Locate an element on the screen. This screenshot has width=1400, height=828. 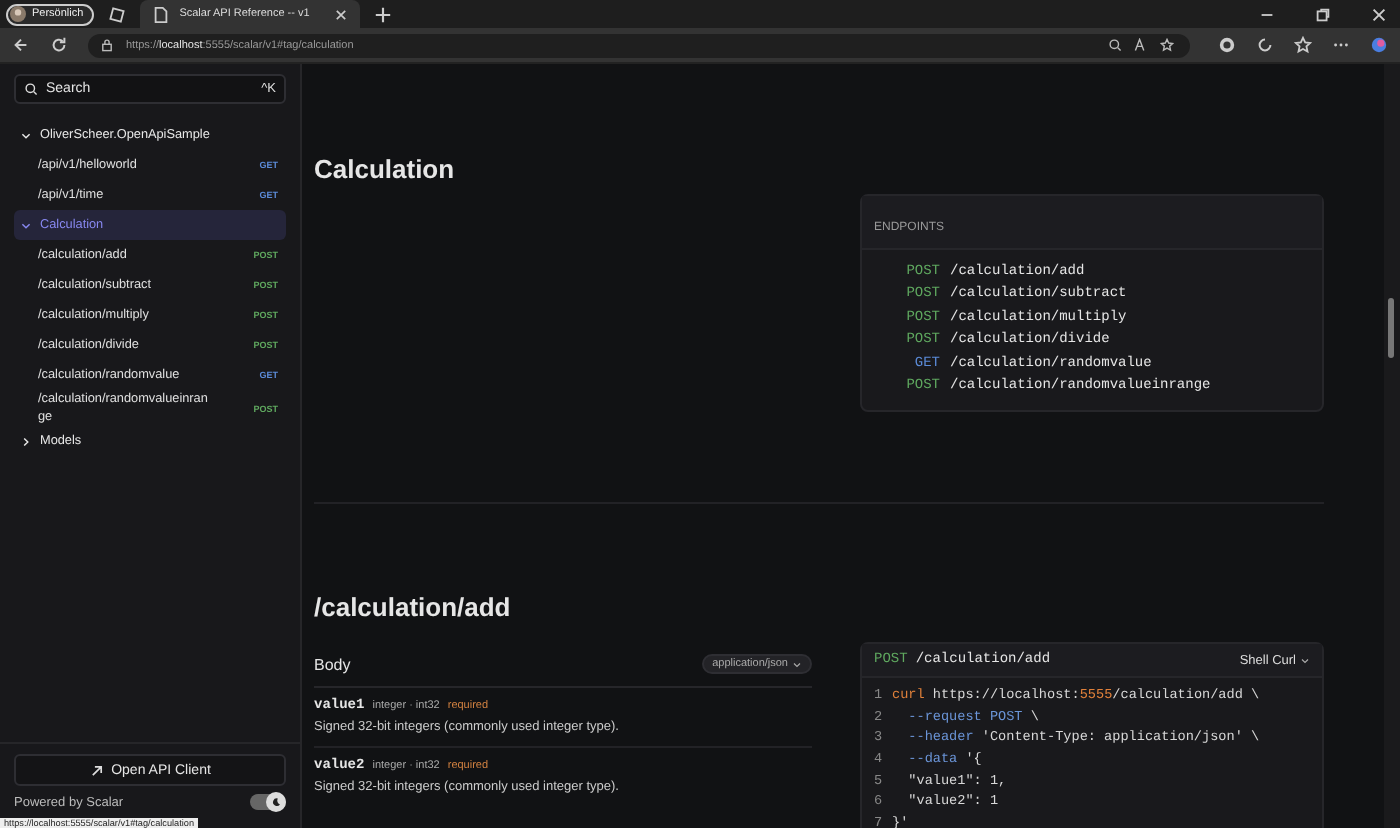
search-icon is located at coordinates (31, 89).